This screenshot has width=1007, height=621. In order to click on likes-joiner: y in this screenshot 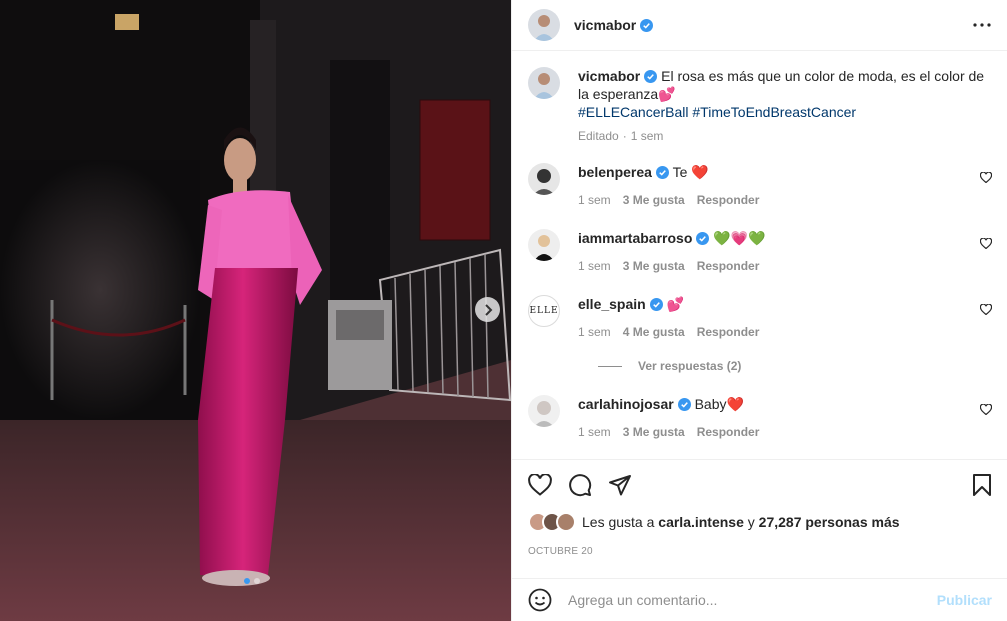, I will do `click(751, 522)`.